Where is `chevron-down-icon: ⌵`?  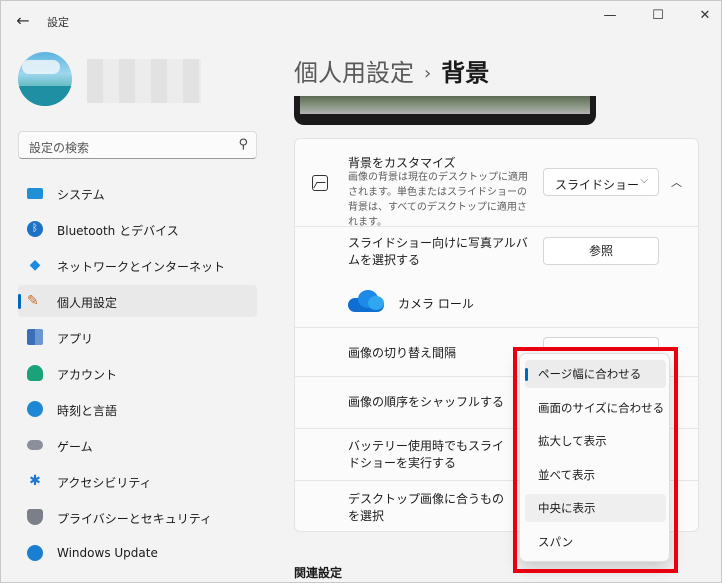 chevron-down-icon: ⌵ is located at coordinates (644, 180).